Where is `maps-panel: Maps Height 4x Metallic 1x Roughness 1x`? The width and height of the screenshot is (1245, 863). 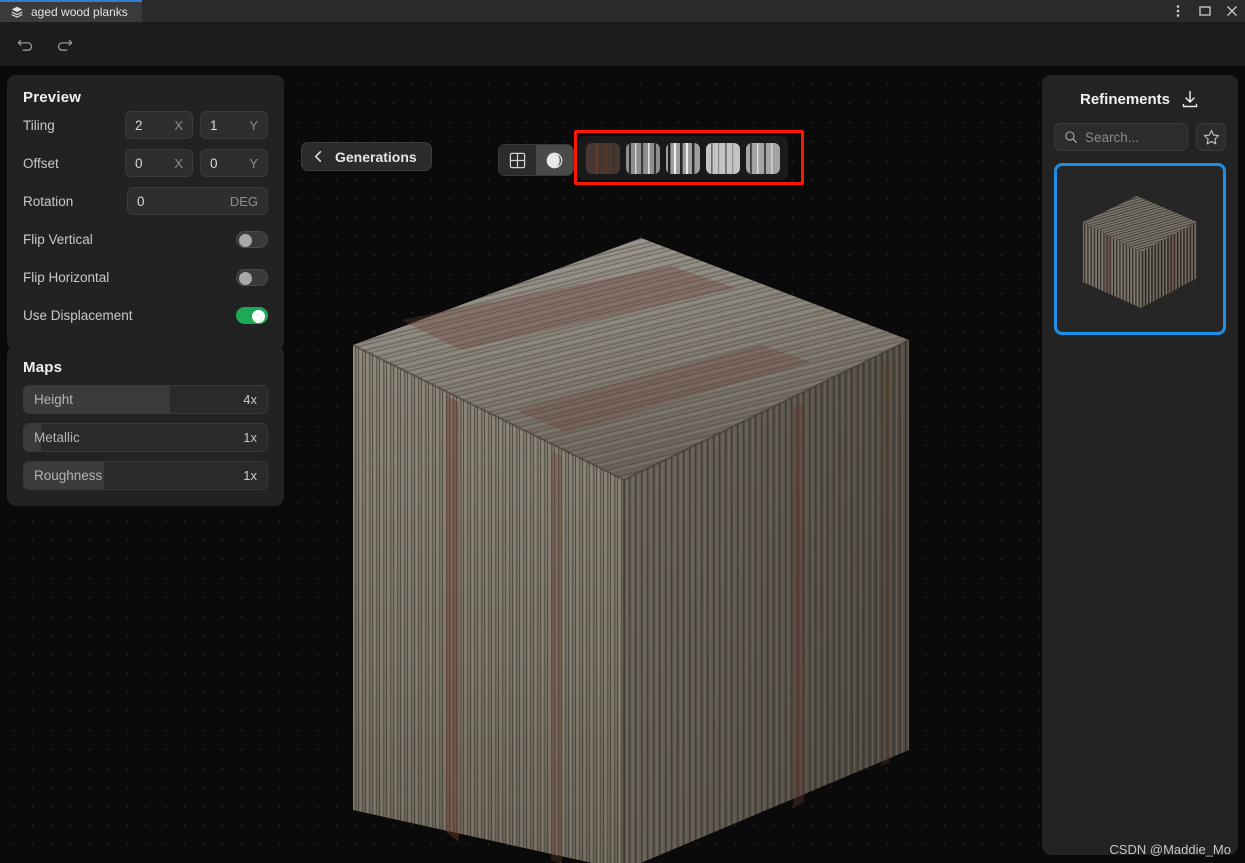 maps-panel: Maps Height 4x Metallic 1x Roughness 1x is located at coordinates (145, 425).